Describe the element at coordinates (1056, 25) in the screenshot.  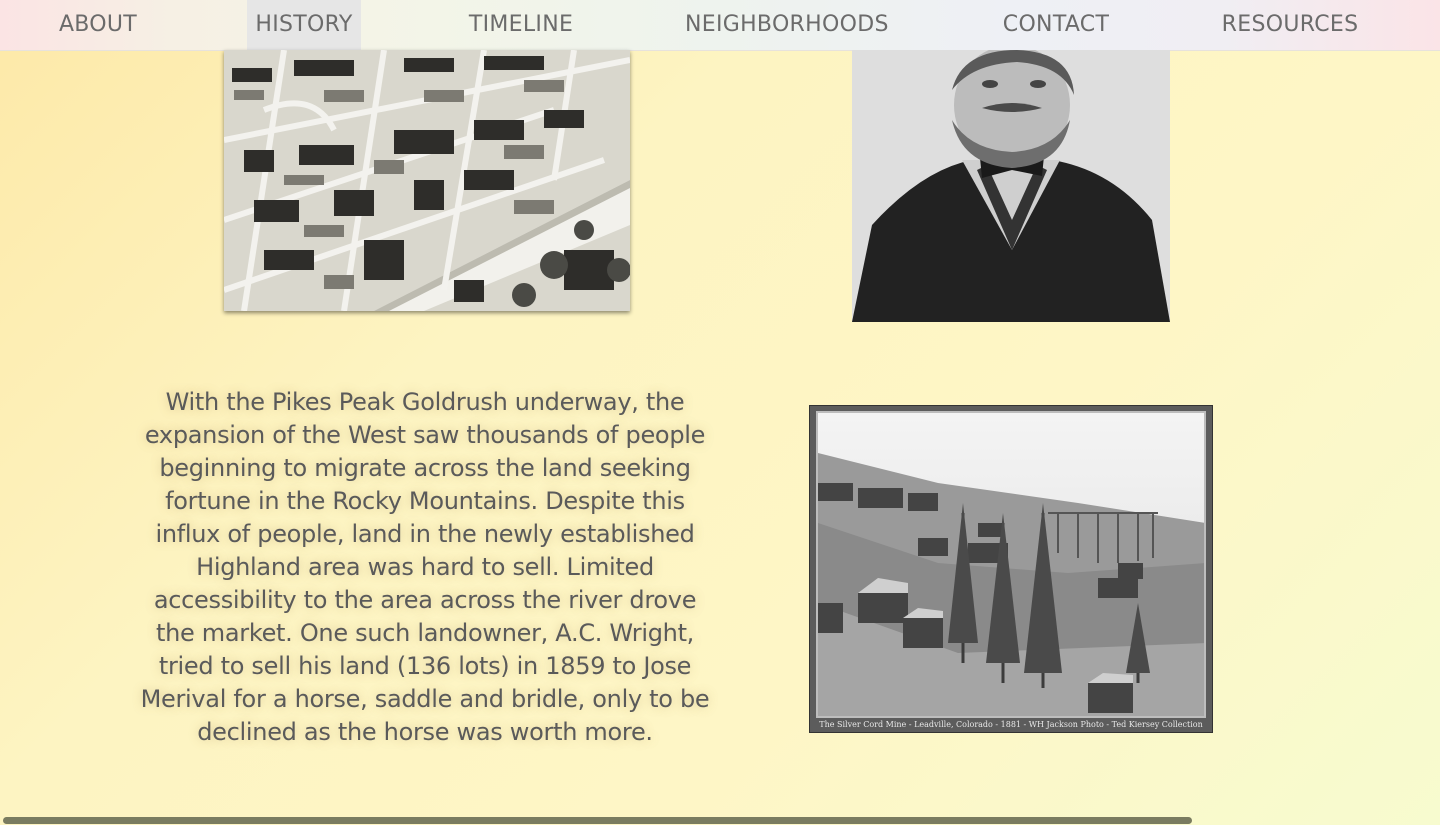
I see `nav-contact: CONTACT` at that location.